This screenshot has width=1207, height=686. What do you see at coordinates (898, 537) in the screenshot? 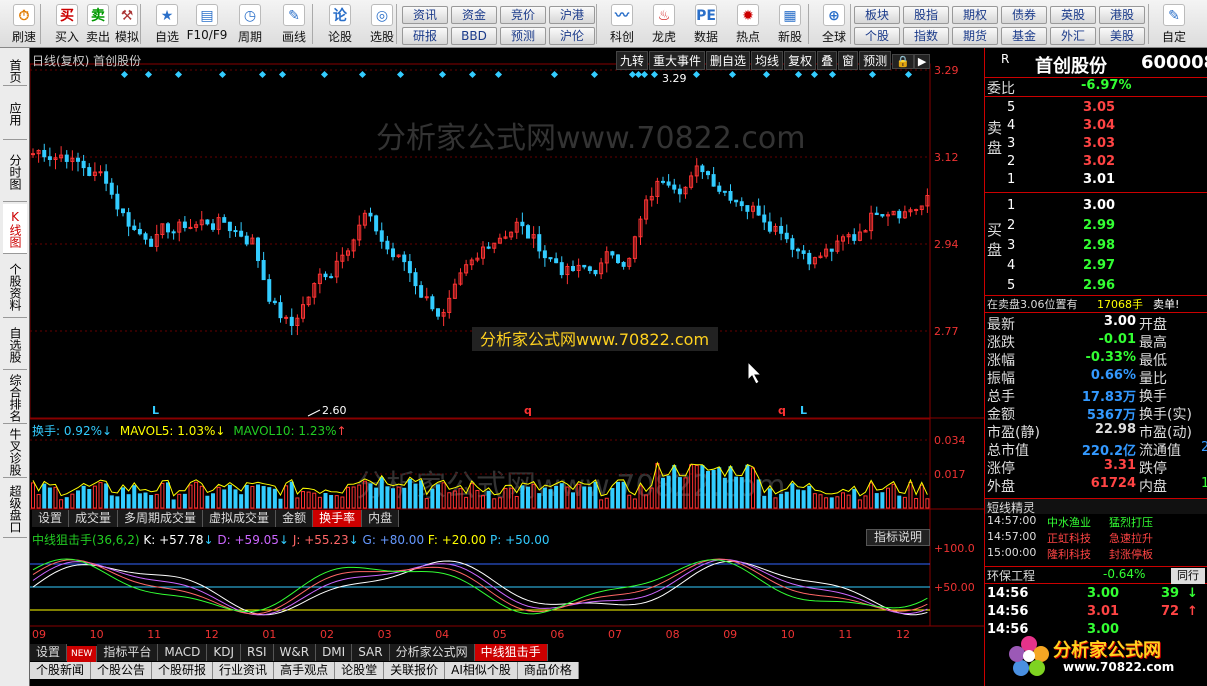
I see `indicator-help-button: 指标说明` at bounding box center [898, 537].